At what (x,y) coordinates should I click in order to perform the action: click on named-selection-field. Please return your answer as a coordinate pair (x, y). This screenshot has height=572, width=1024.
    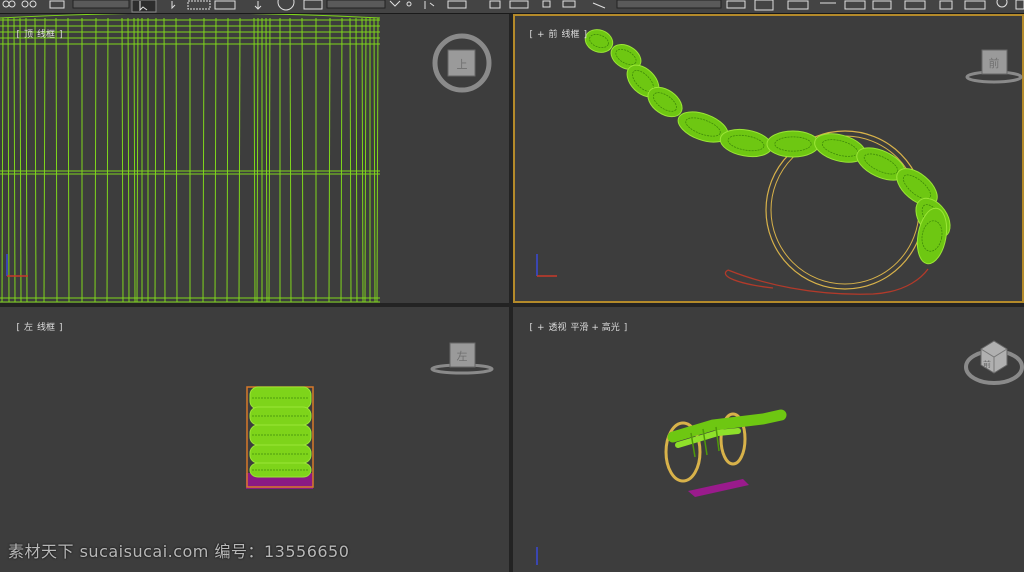
    Looking at the image, I should click on (669, 4).